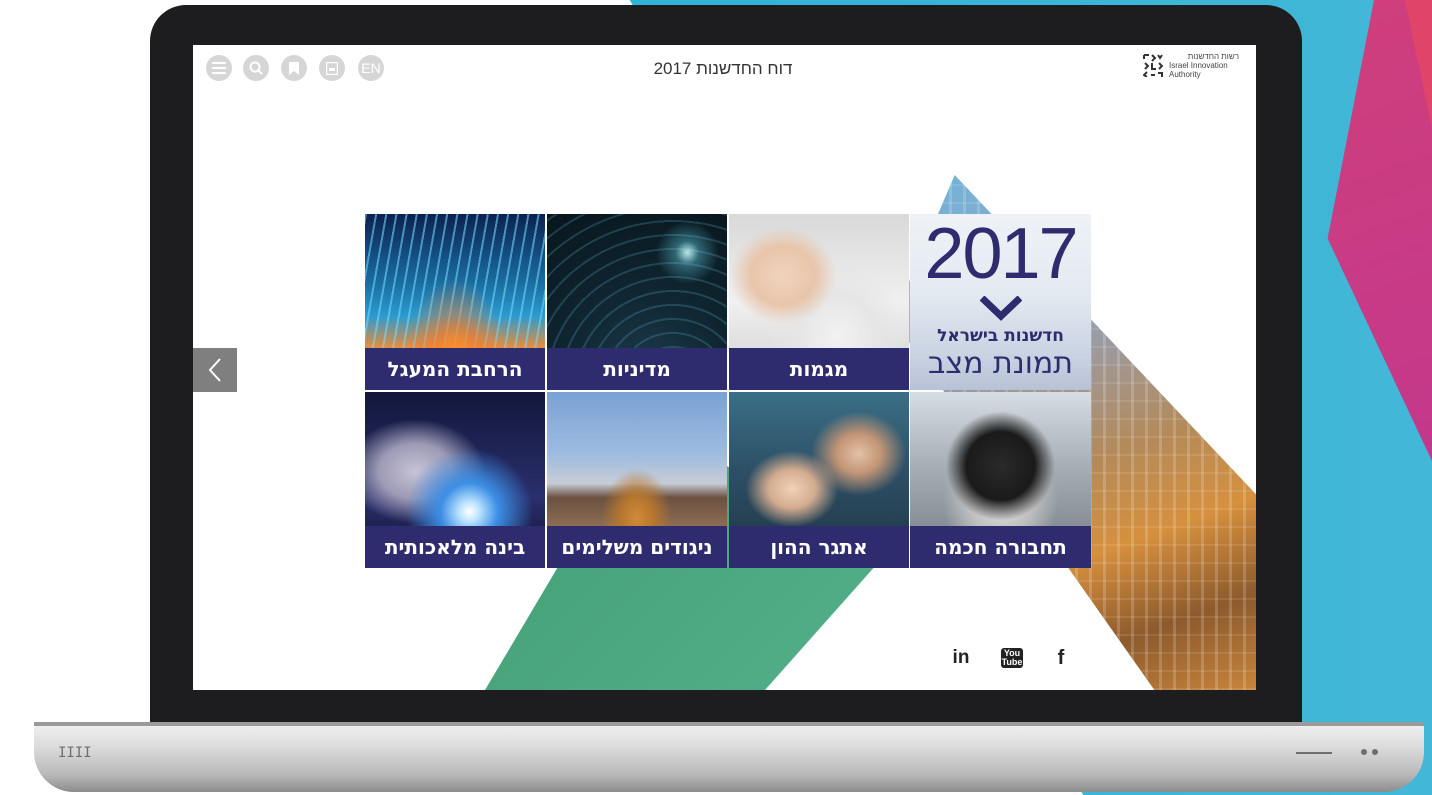 The height and width of the screenshot is (795, 1432). I want to click on logo-text-english-2: Authority, so click(1185, 74).